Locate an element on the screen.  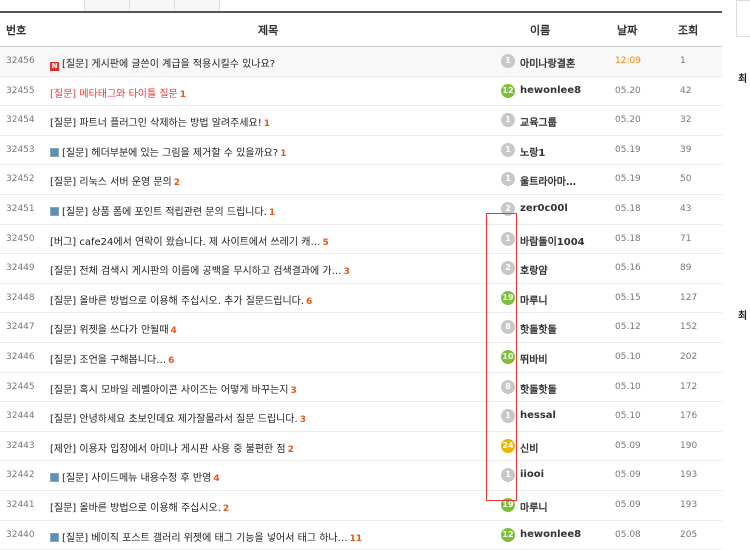
post-number: 32450 is located at coordinates (20, 239).